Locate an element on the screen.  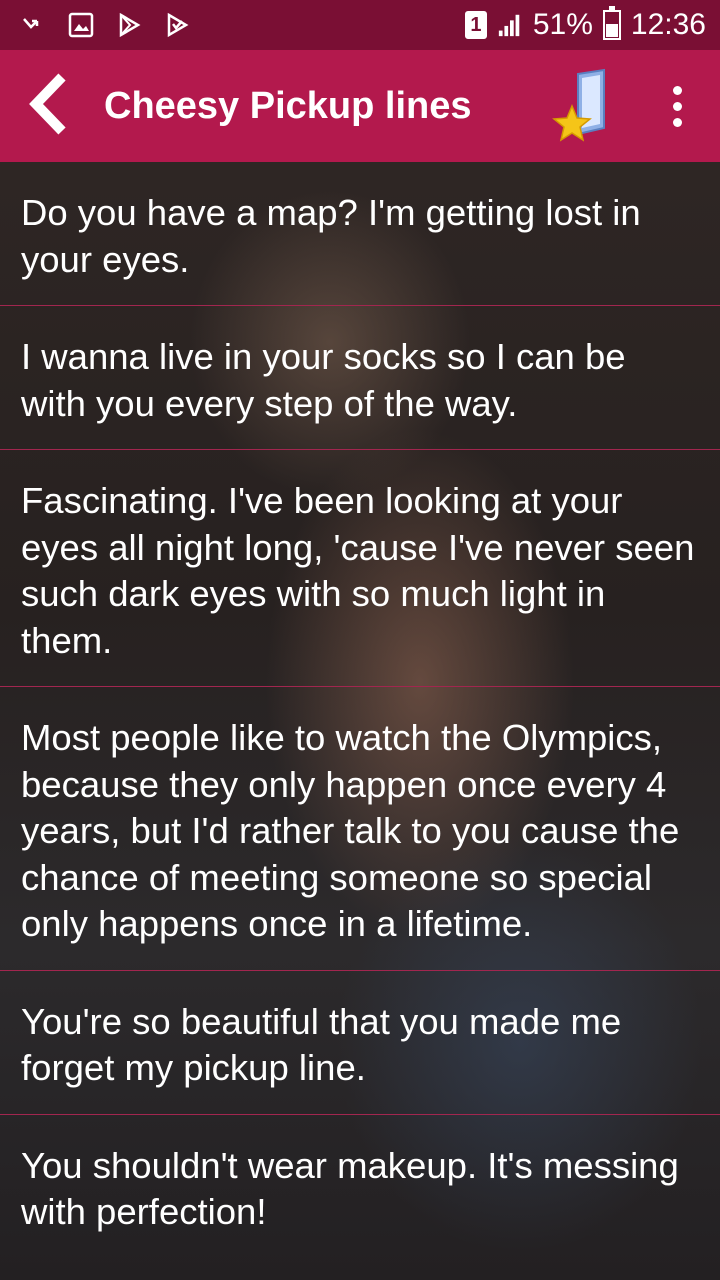
back-chevron-icon is located at coordinates (49, 106).